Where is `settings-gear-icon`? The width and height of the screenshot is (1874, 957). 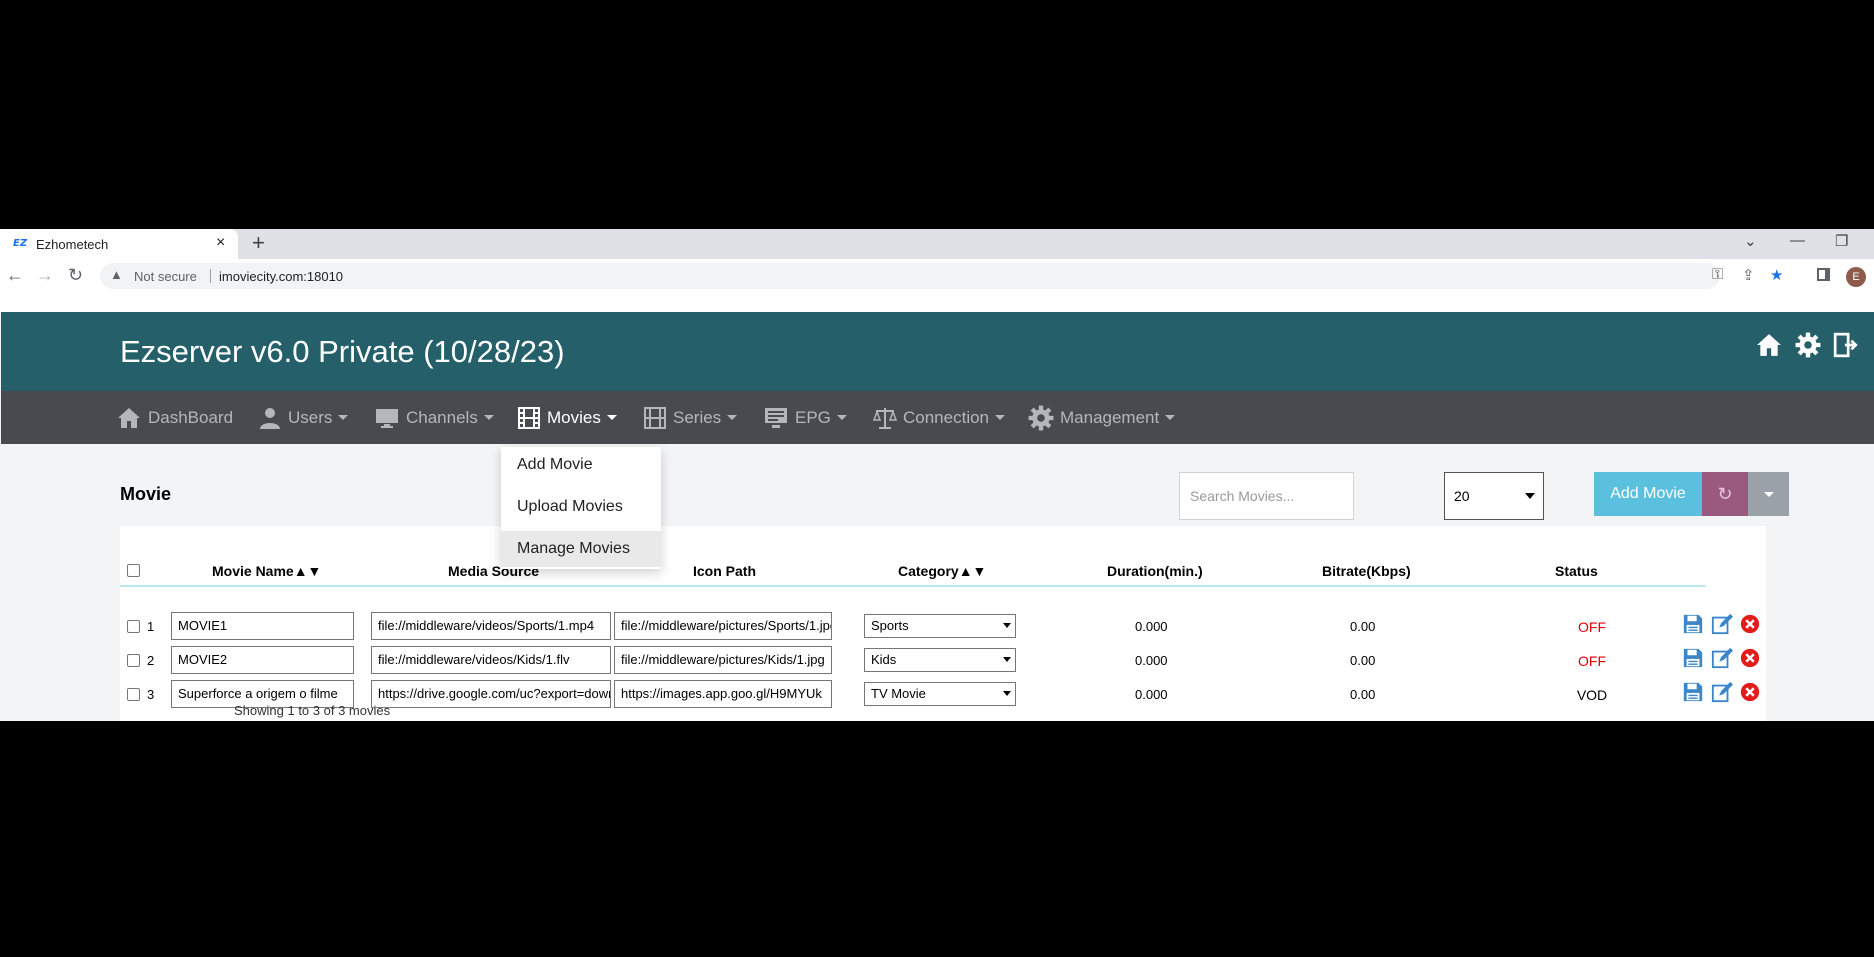 settings-gear-icon is located at coordinates (1808, 347).